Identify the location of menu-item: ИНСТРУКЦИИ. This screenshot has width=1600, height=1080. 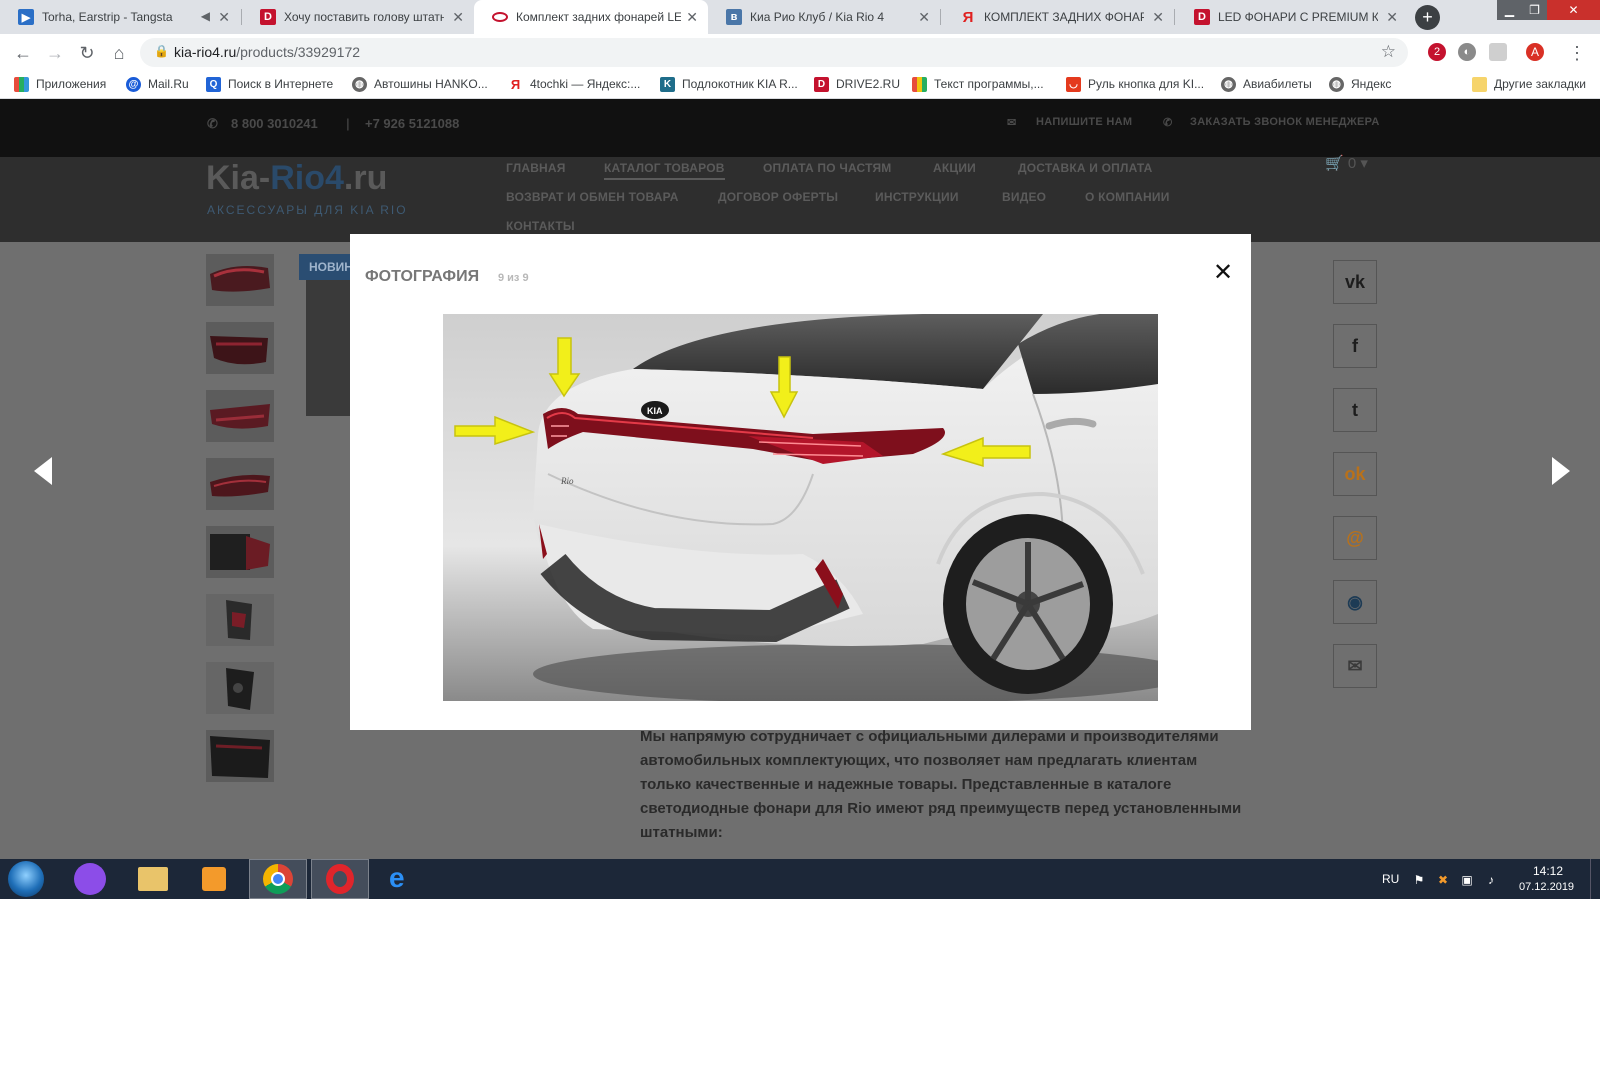
(917, 197).